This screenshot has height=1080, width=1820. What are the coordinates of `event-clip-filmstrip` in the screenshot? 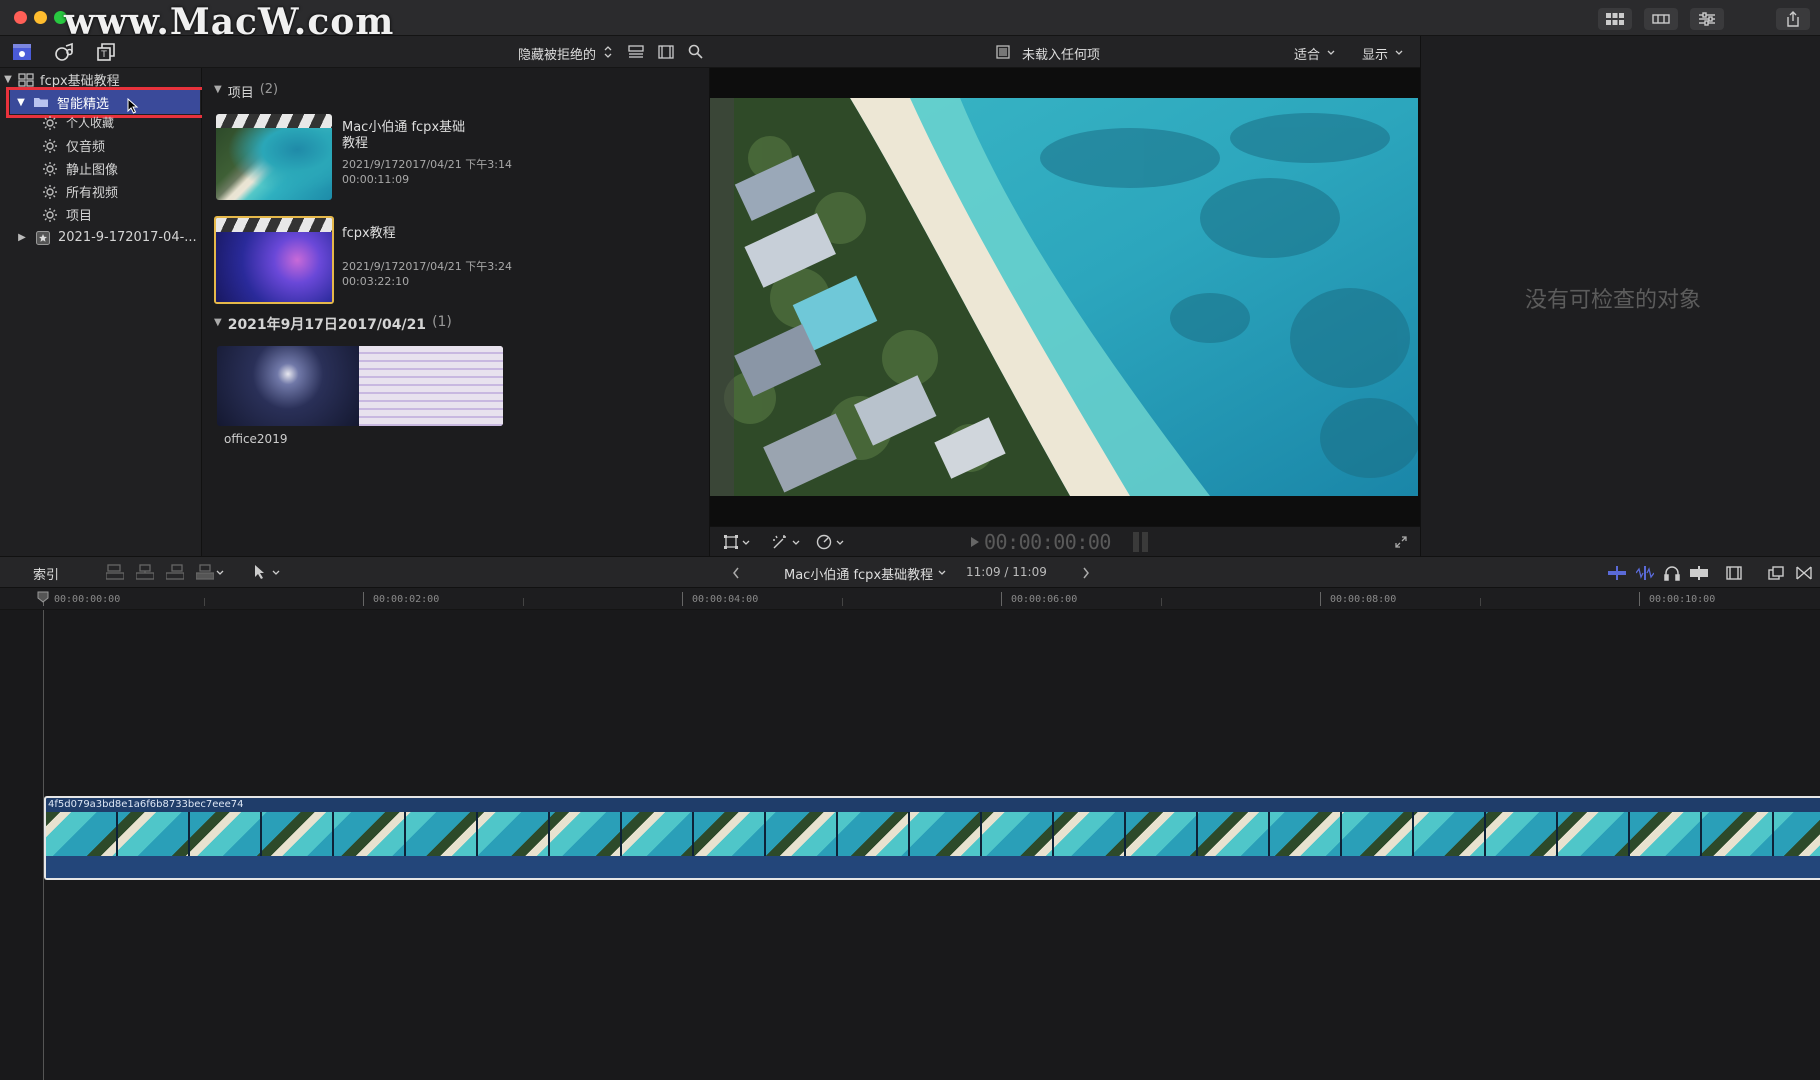 It's located at (360, 386).